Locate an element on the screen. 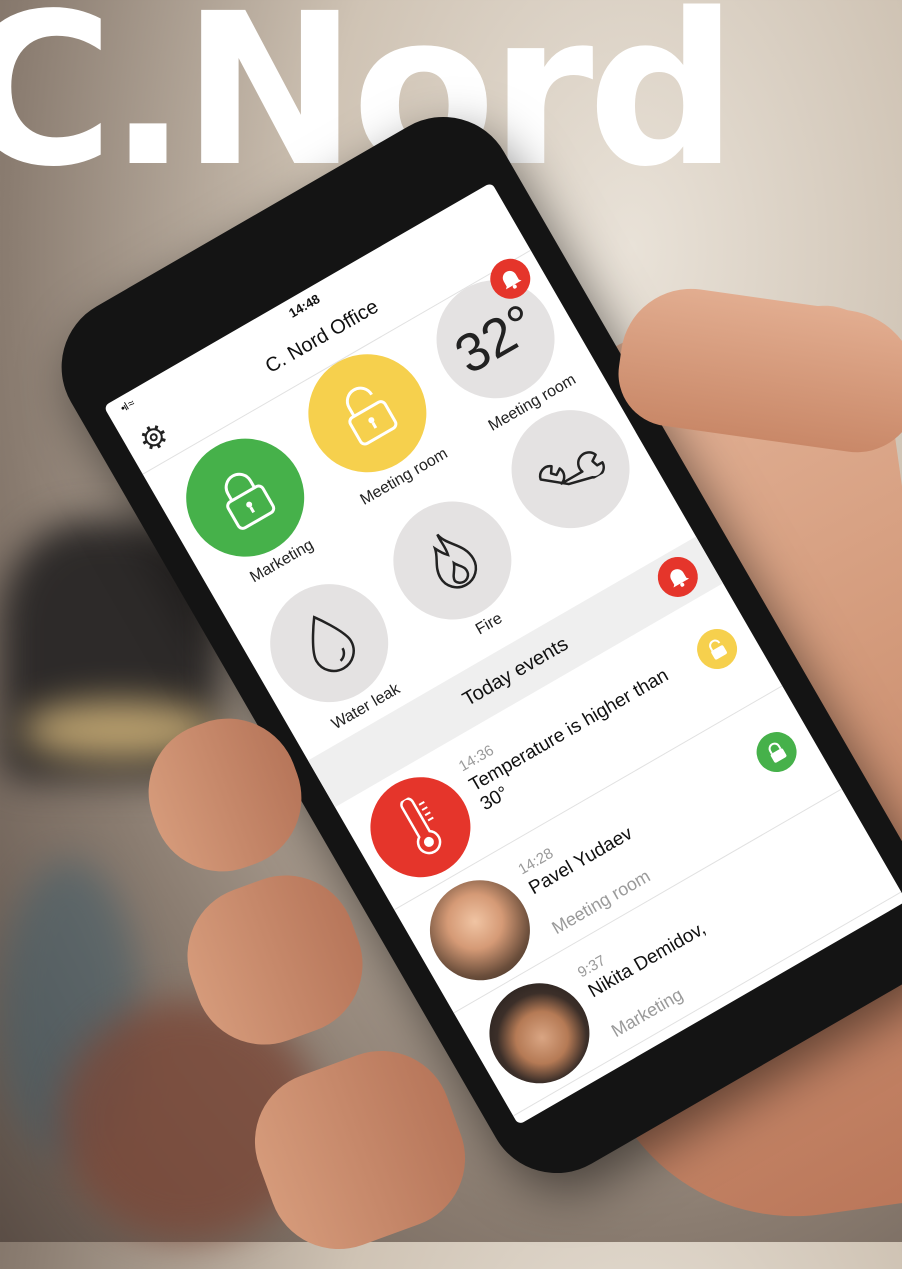 This screenshot has width=902, height=1269. lock-closed-icon is located at coordinates (776, 752).